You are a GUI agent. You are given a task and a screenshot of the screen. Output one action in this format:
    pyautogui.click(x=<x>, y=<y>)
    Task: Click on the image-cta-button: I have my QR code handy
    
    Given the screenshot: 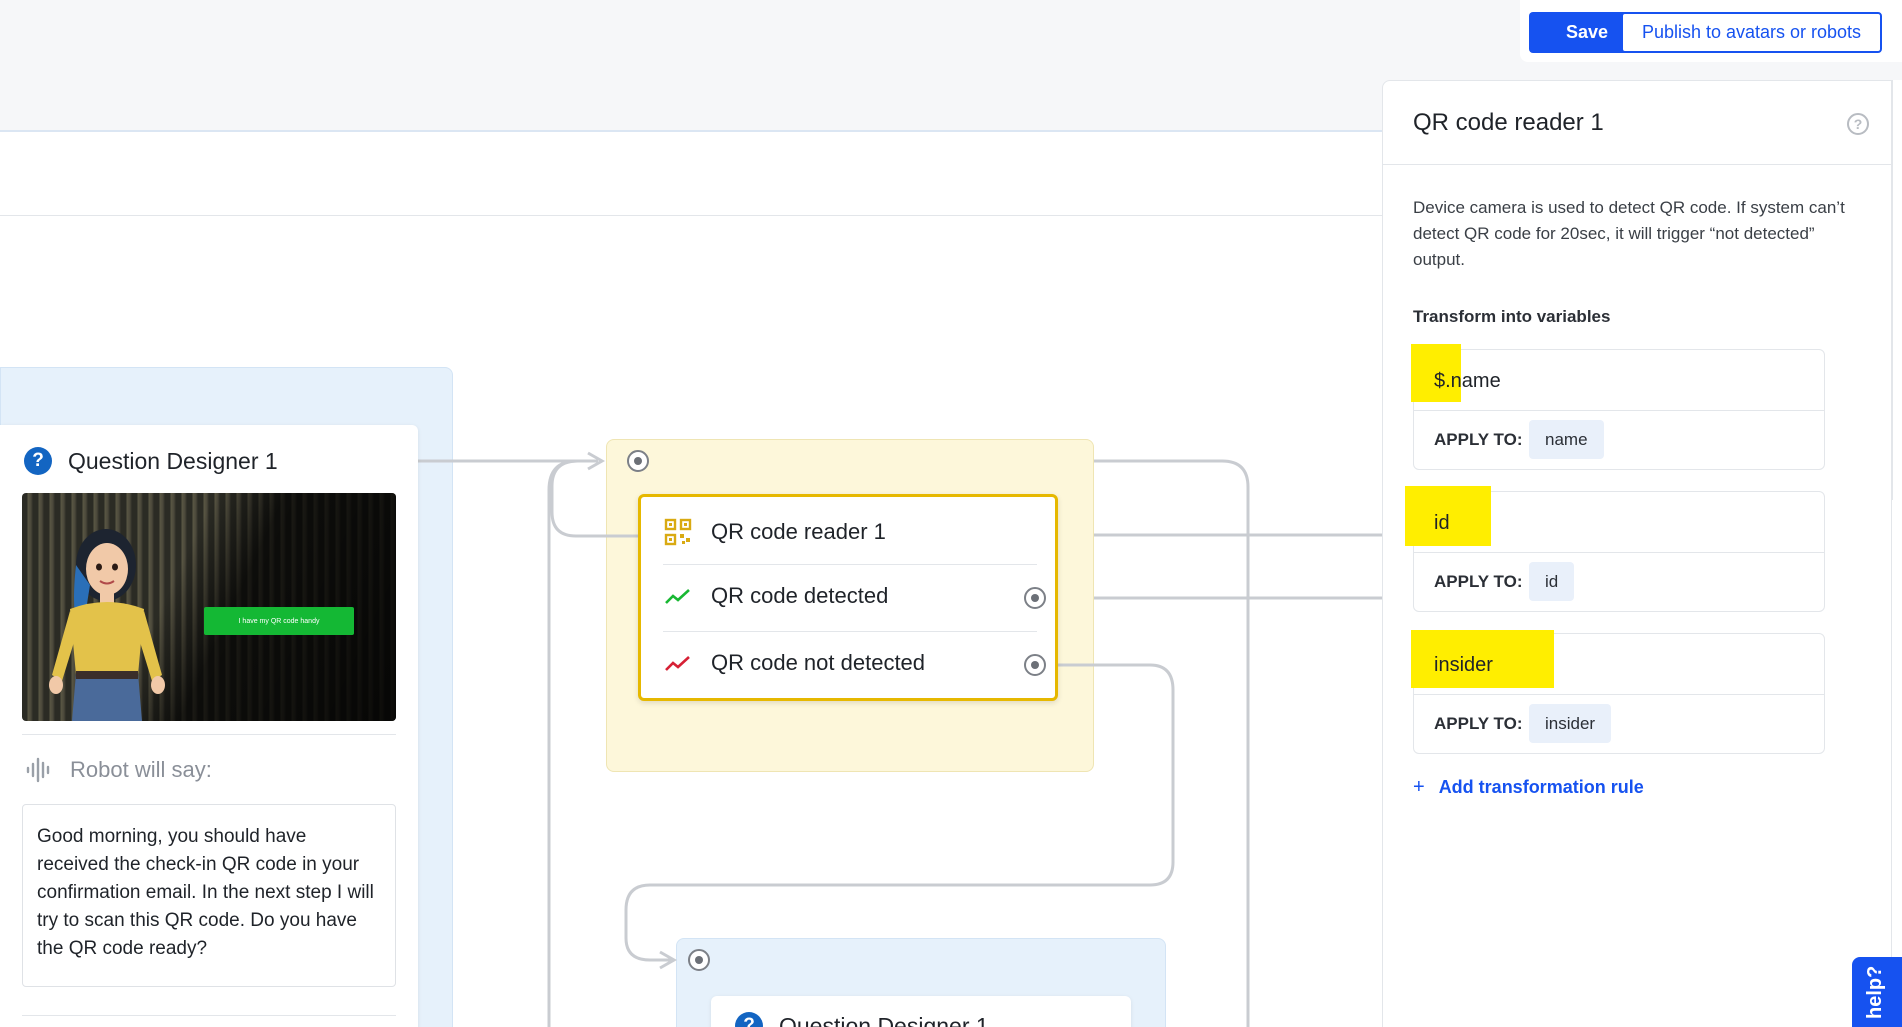 What is the action you would take?
    pyautogui.click(x=279, y=621)
    